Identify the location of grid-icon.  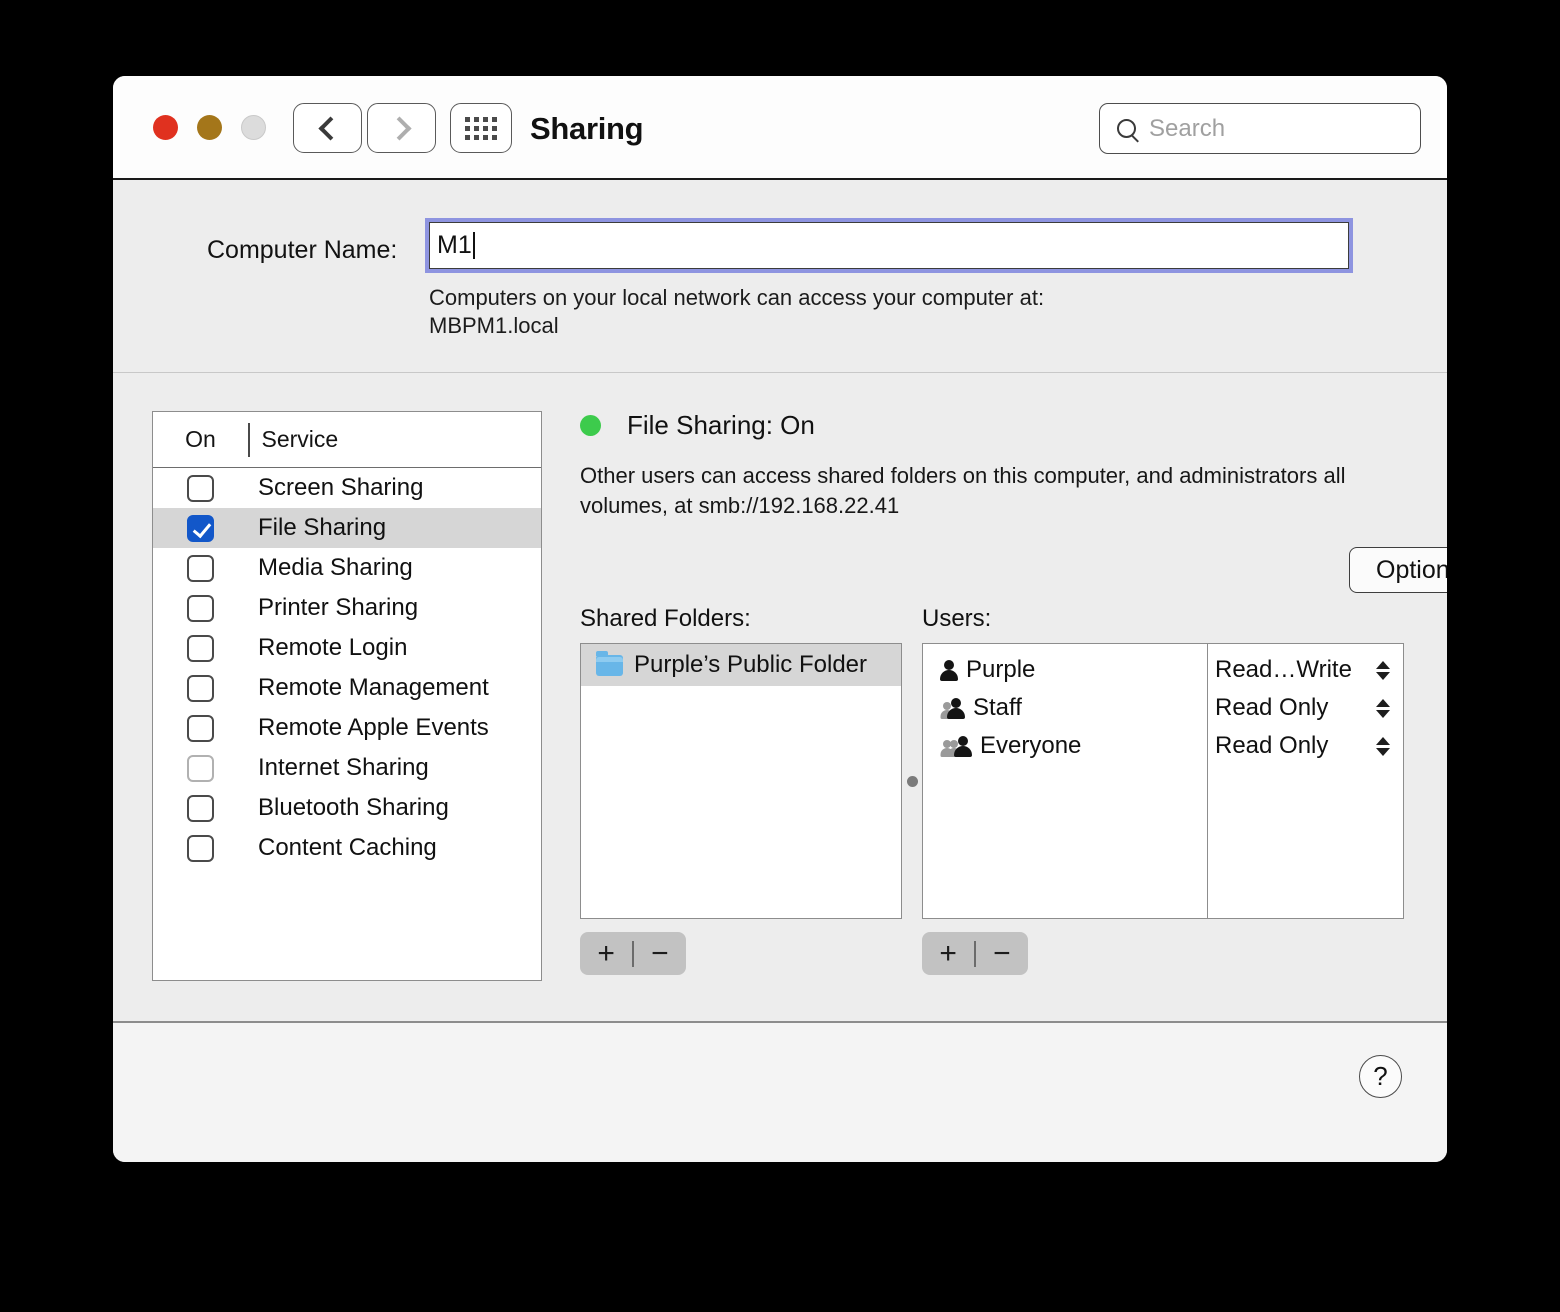
(481, 128).